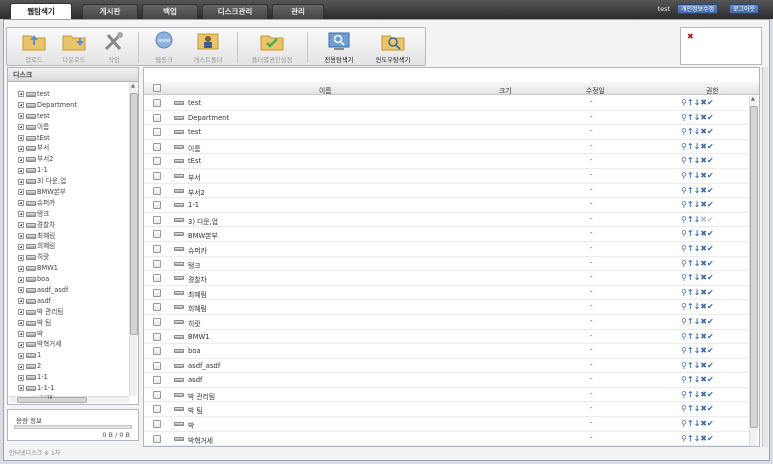 This screenshot has height=464, width=773. What do you see at coordinates (195, 380) in the screenshot?
I see `file-name: asdf` at bounding box center [195, 380].